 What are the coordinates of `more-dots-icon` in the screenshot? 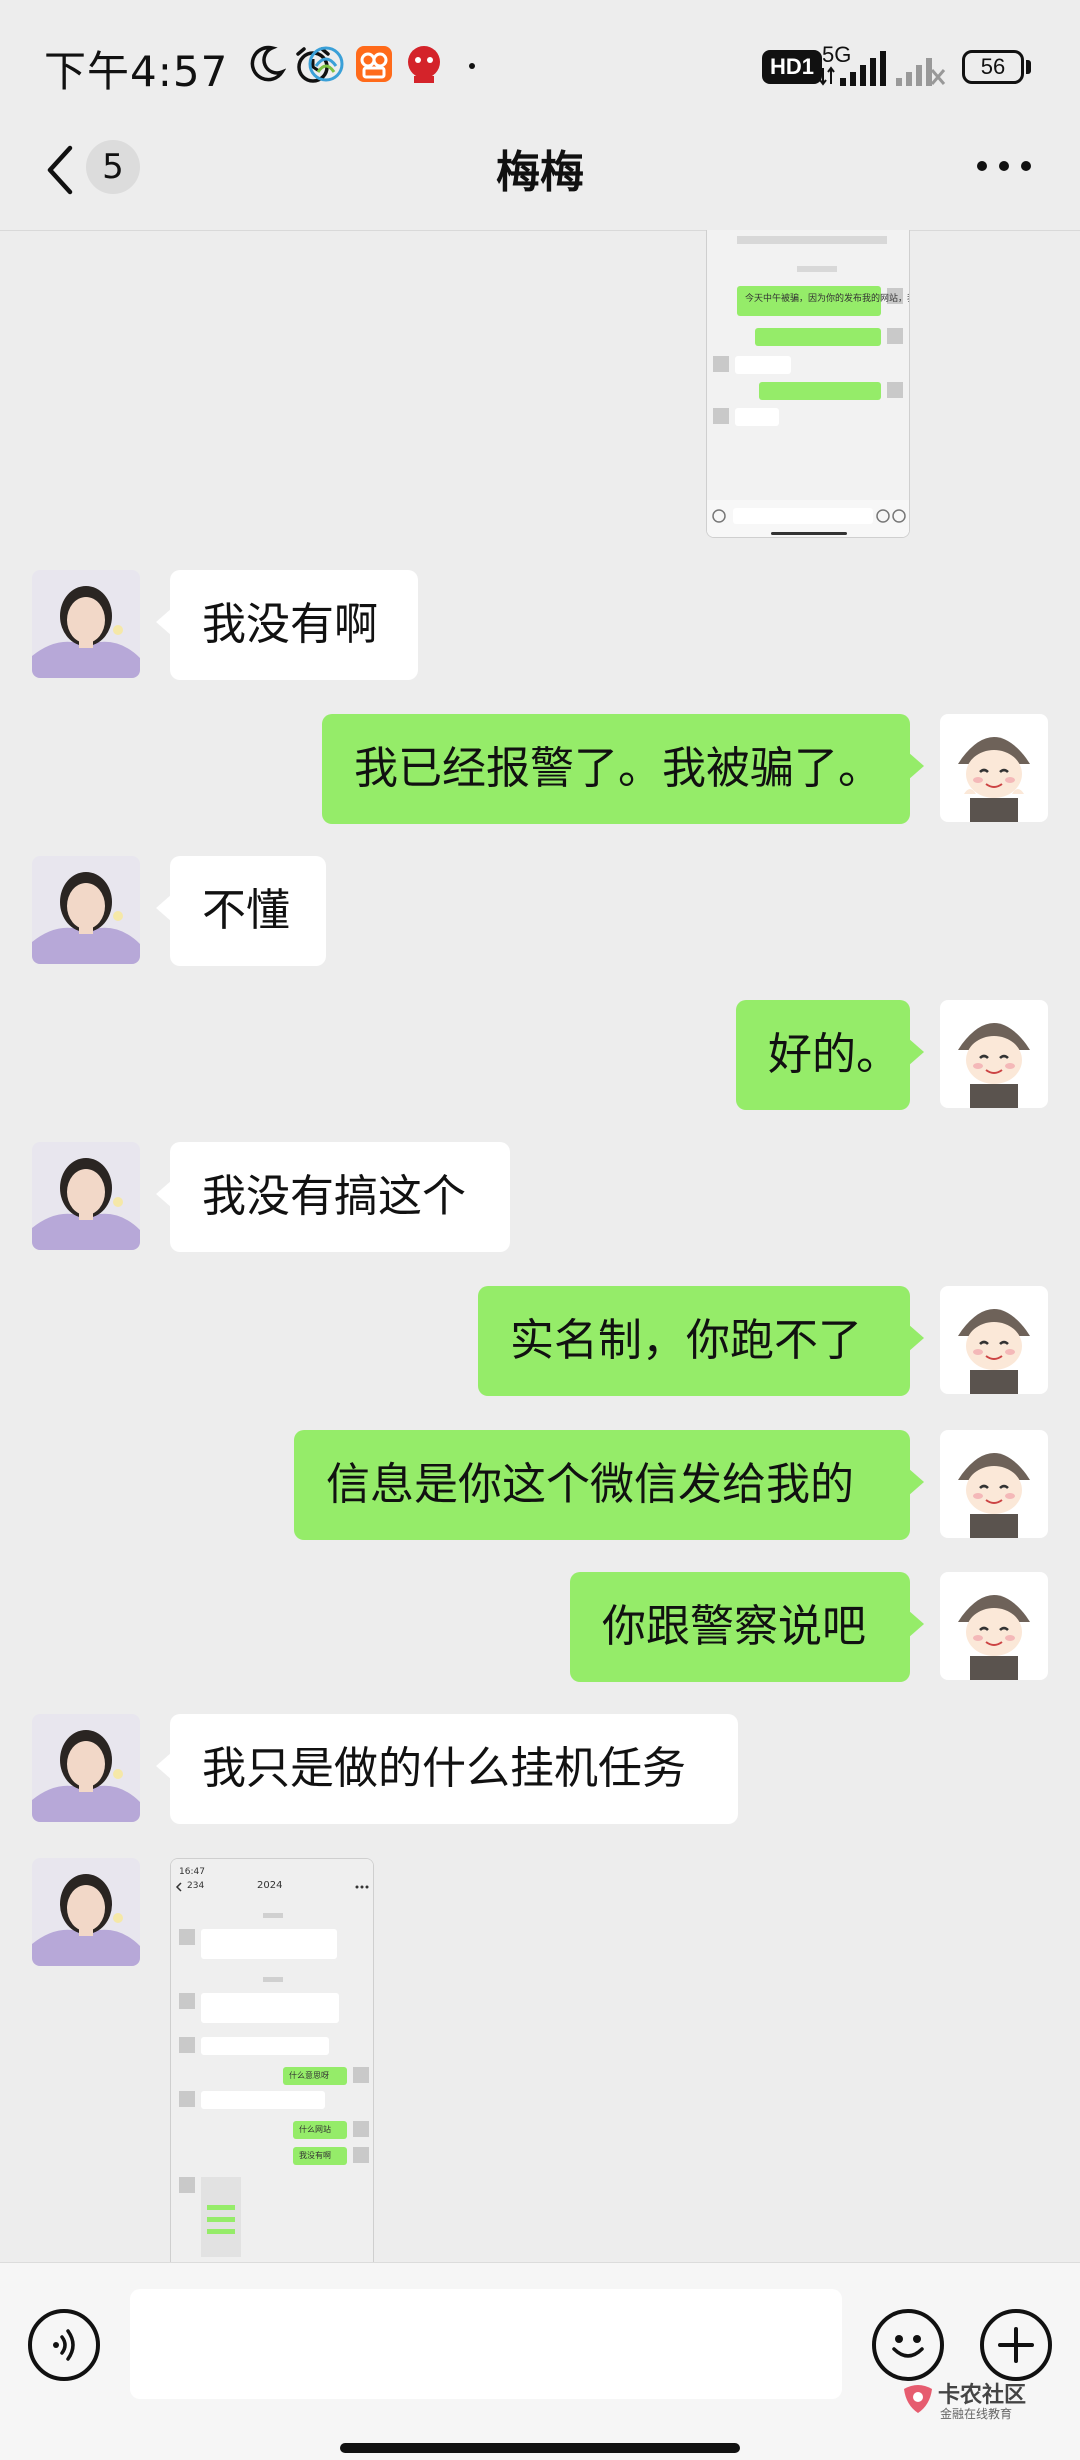 It's located at (1004, 166).